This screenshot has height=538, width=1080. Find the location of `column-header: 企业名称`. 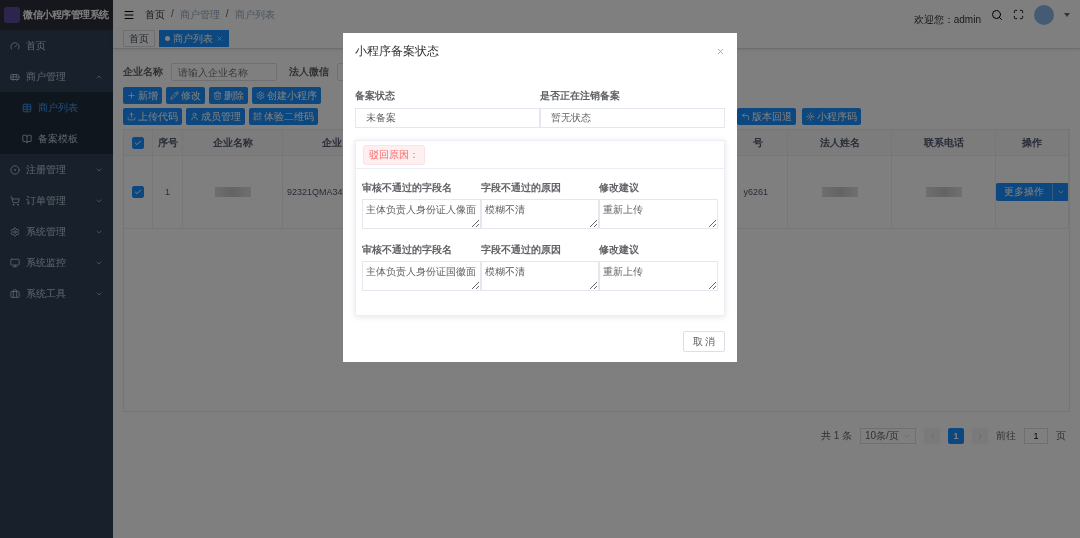

column-header: 企业名称 is located at coordinates (232, 142).